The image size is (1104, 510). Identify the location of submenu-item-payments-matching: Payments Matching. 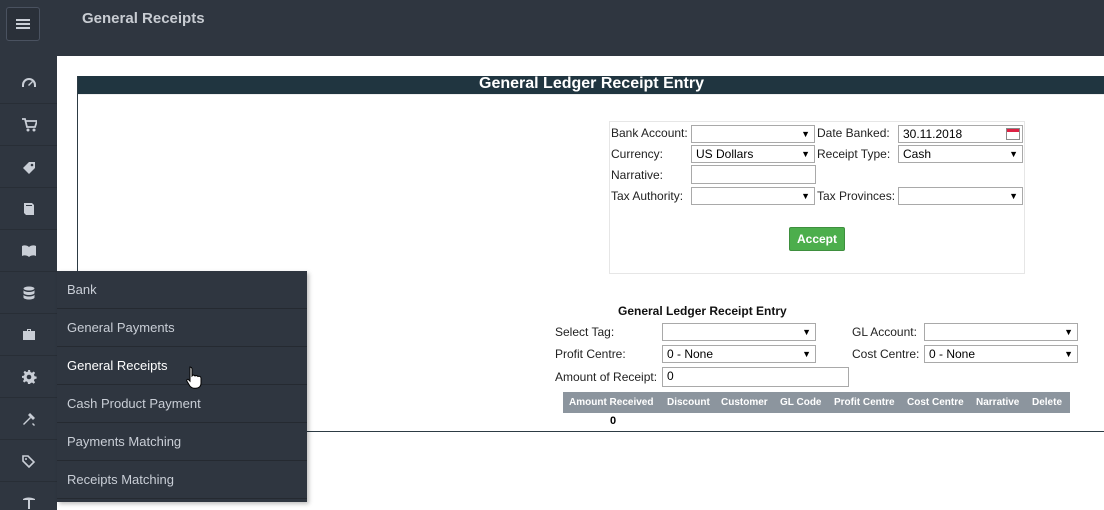
(182, 442).